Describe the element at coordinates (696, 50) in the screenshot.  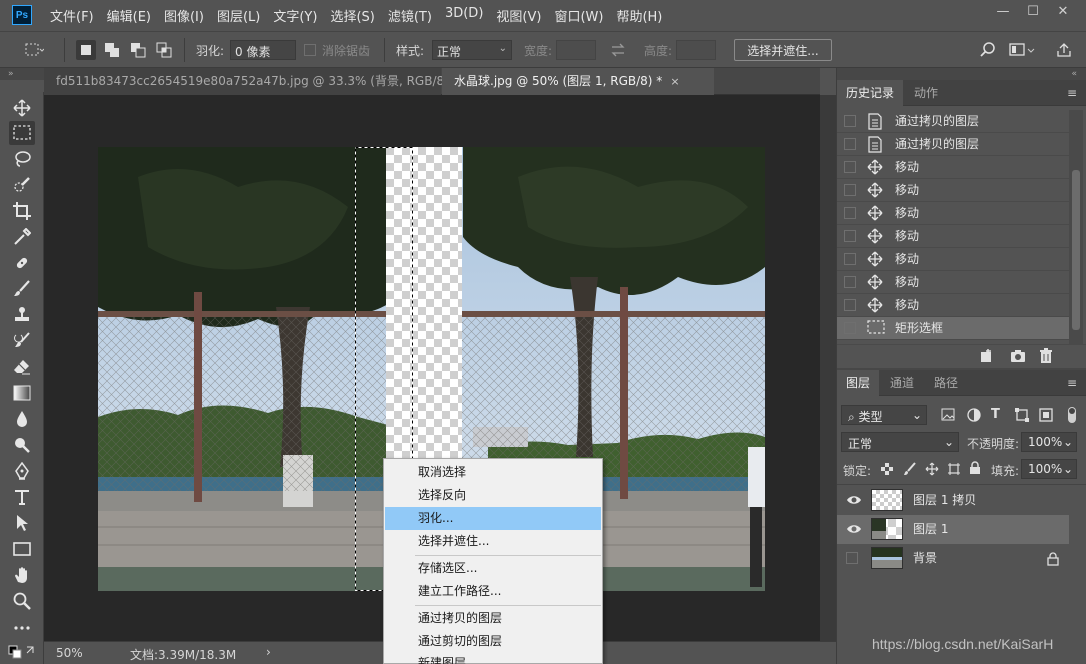
I see `height-input` at that location.